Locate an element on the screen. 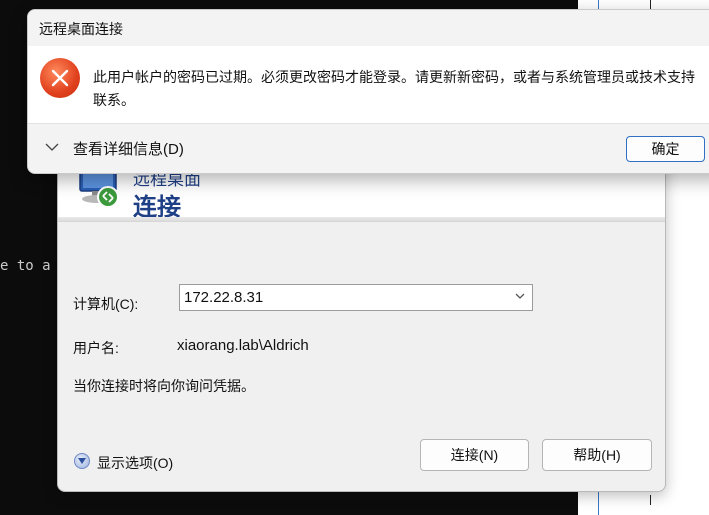 This screenshot has width=709, height=515. show-details-label: 查看详细信息(D) is located at coordinates (128, 148).